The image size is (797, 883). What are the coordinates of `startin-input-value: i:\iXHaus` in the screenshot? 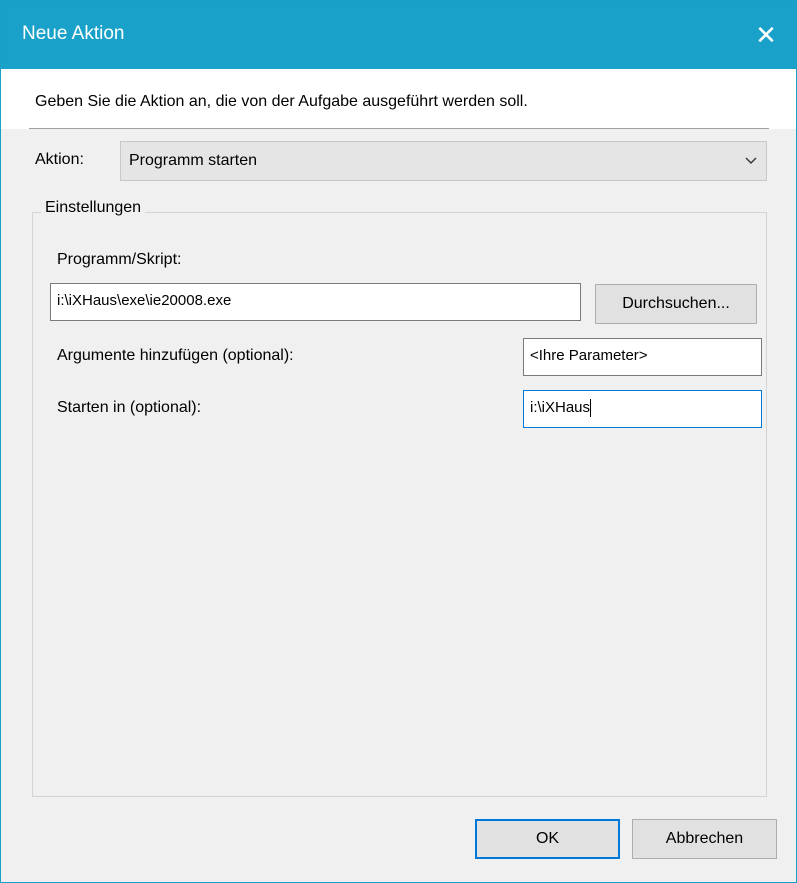 It's located at (560, 407).